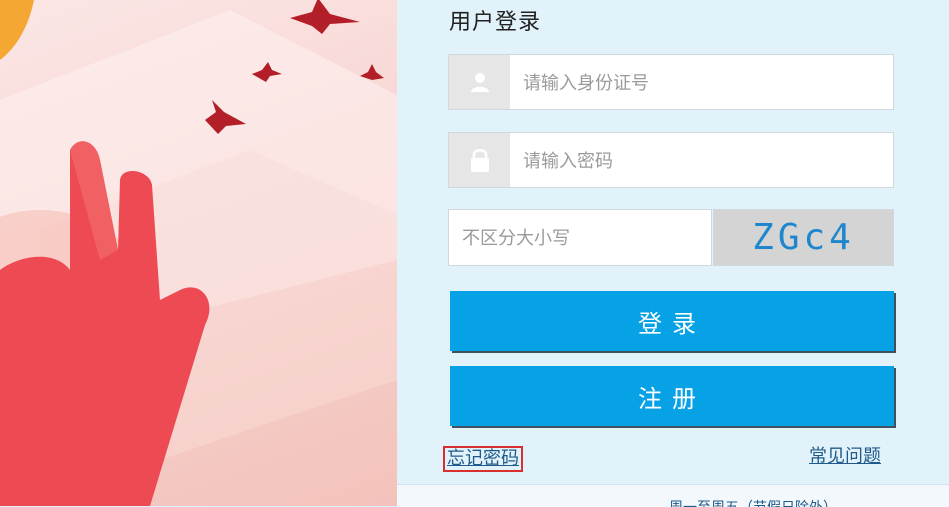 The image size is (949, 507). I want to click on id-number-field, so click(671, 82).